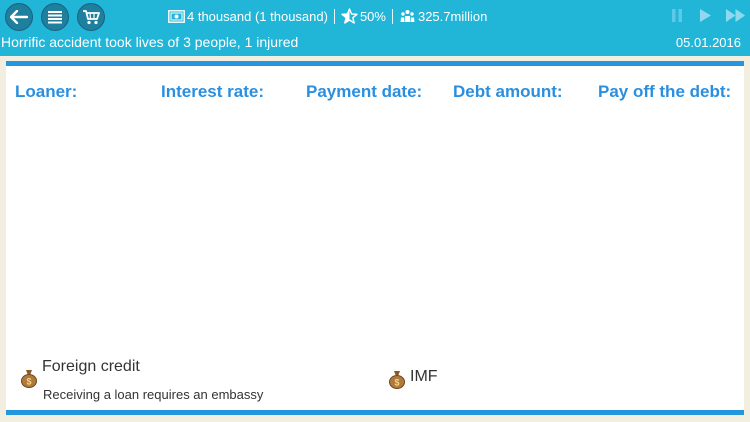 Image resolution: width=750 pixels, height=422 pixels. I want to click on menu-button, so click(55, 17).